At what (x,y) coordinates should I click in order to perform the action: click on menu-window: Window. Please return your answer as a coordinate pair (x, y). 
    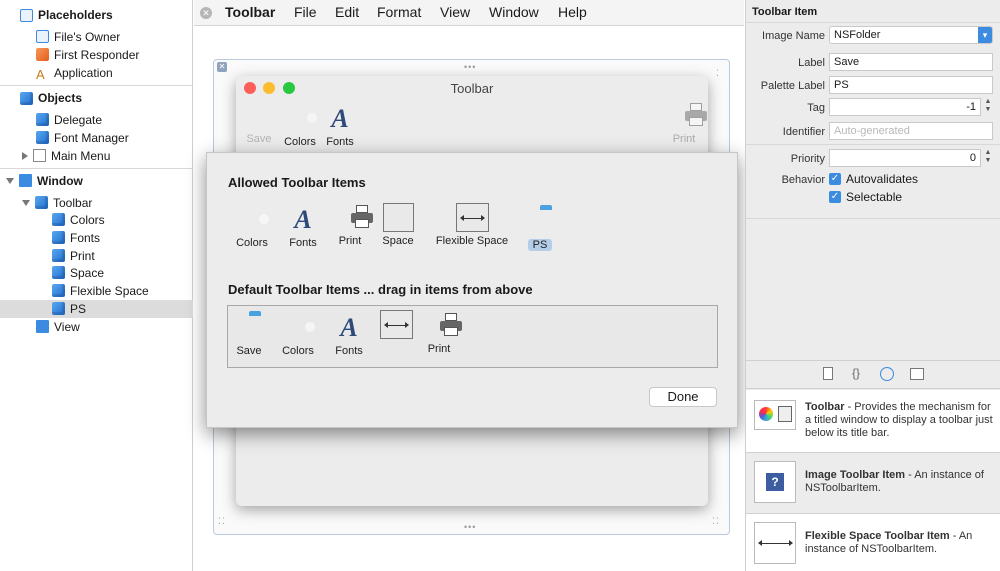
    Looking at the image, I should click on (514, 12).